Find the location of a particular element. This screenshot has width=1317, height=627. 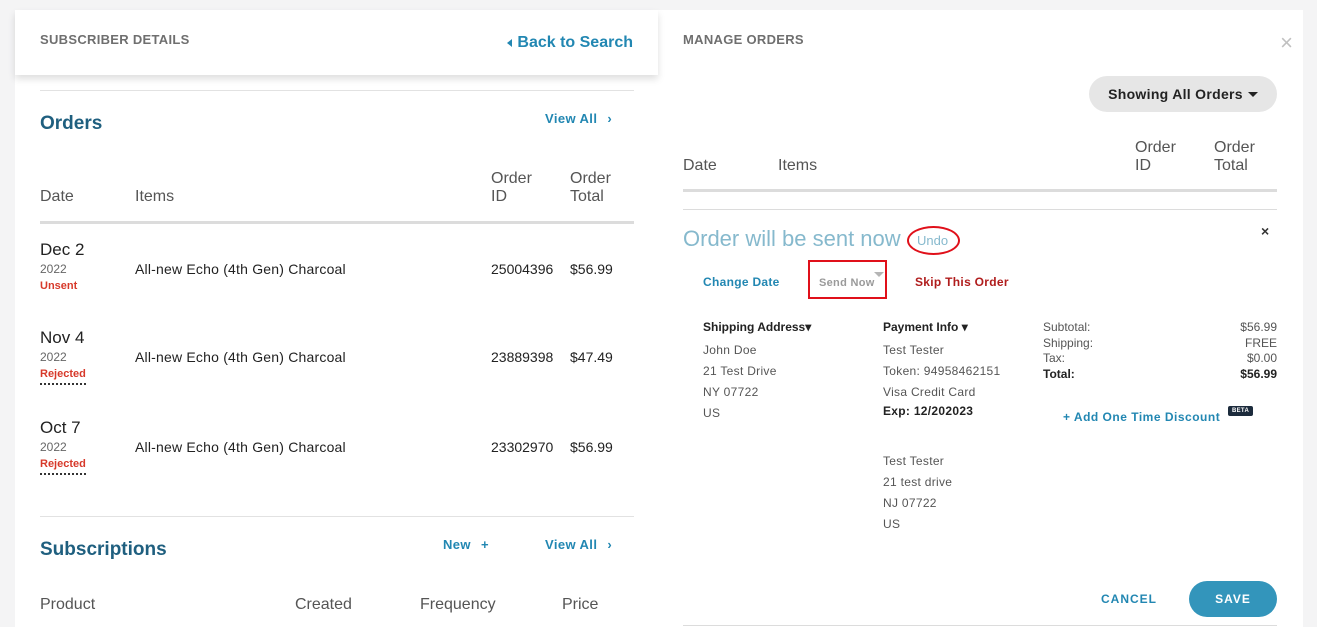

total-label: Total: is located at coordinates (1059, 374).